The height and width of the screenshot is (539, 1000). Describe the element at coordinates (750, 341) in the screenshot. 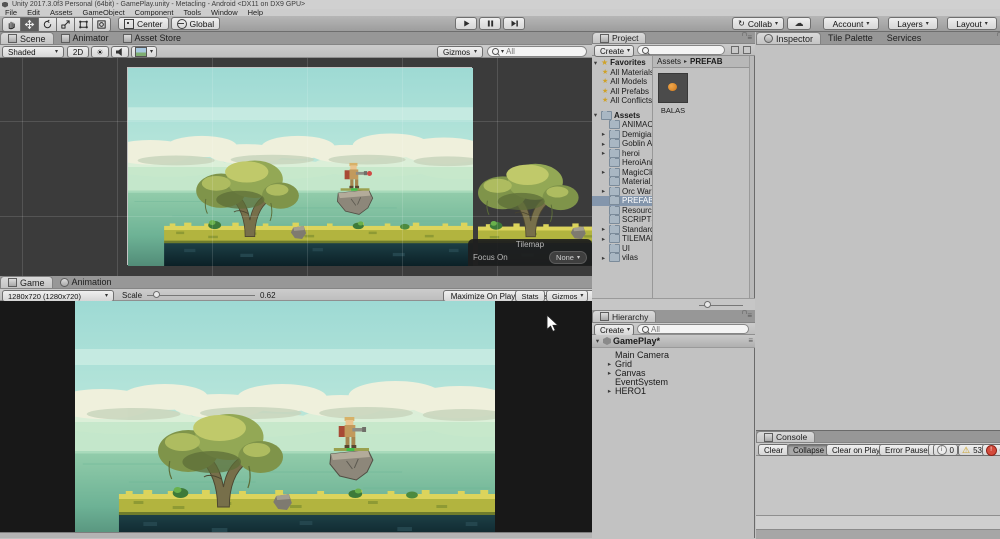

I see `scene-row-menu-icon: ≡` at that location.